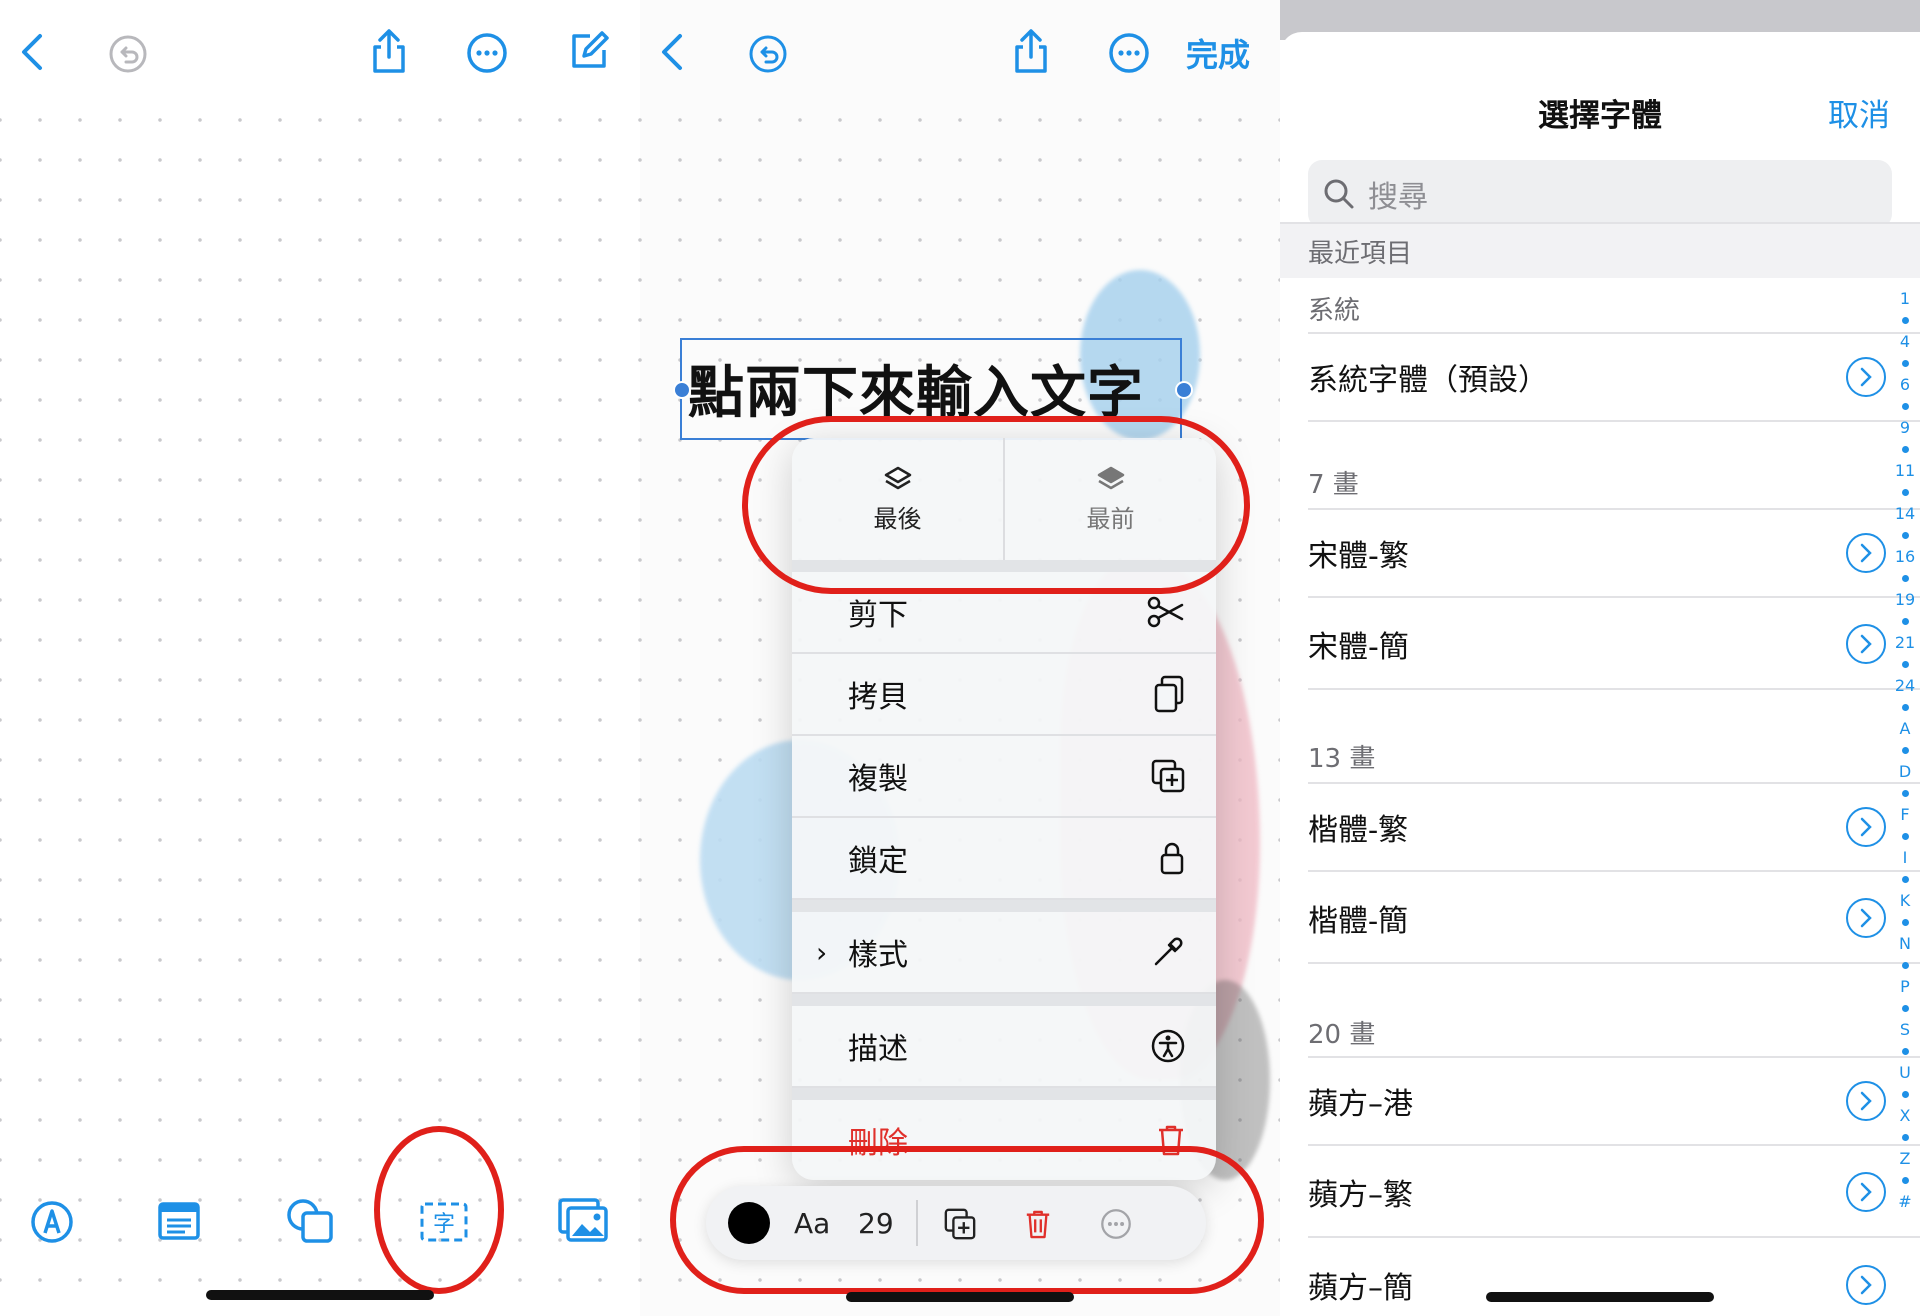 The width and height of the screenshot is (1920, 1316). Describe the element at coordinates (583, 1220) in the screenshot. I see `media-insert-icon` at that location.